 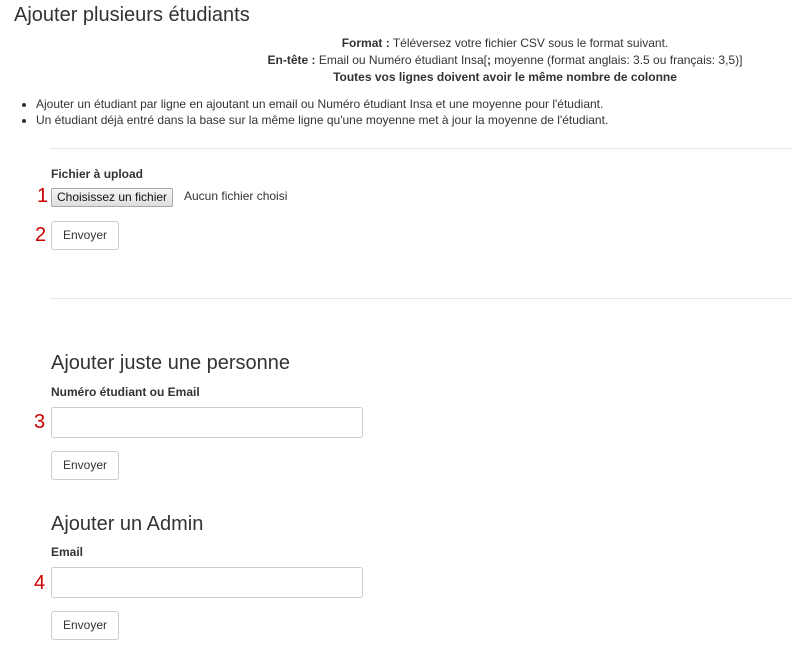 What do you see at coordinates (207, 582) in the screenshot?
I see `admin-email-input` at bounding box center [207, 582].